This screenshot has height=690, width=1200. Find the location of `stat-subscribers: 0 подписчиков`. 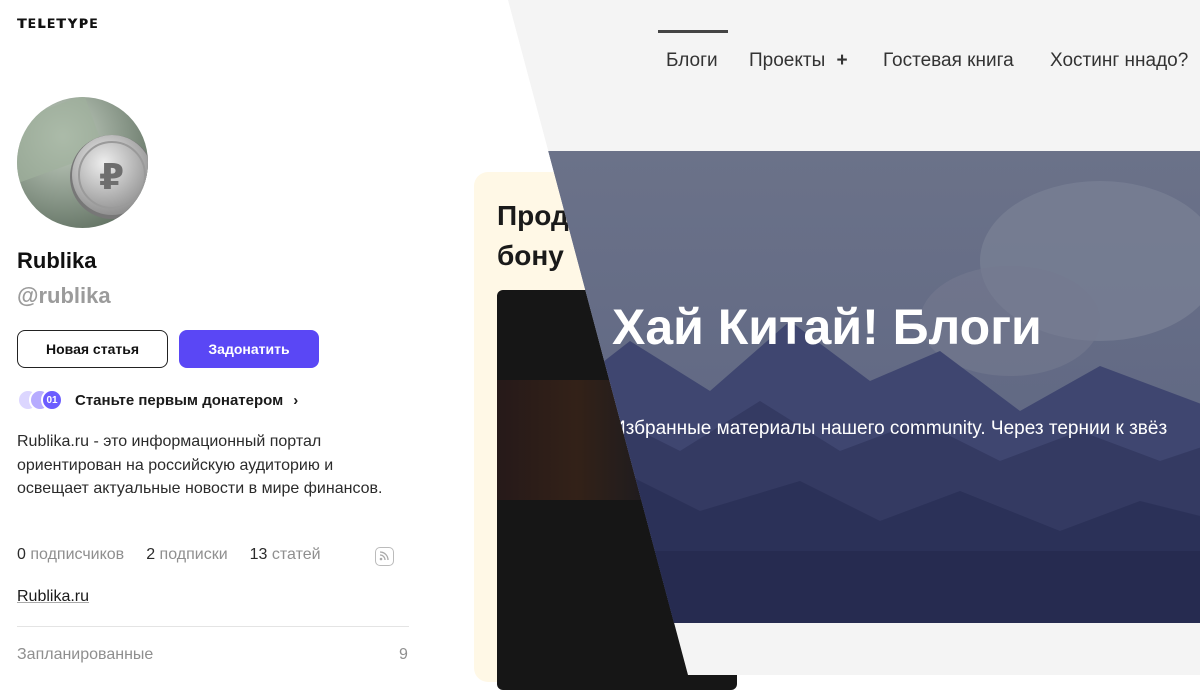

stat-subscribers: 0 подписчиков is located at coordinates (70, 555).